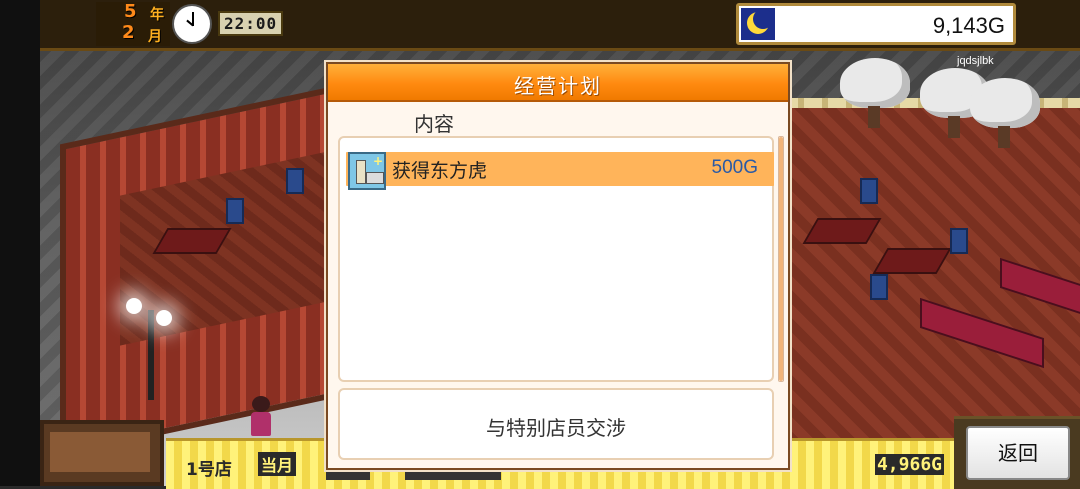 The image size is (1080, 489). I want to click on content-label: 内容, so click(434, 124).